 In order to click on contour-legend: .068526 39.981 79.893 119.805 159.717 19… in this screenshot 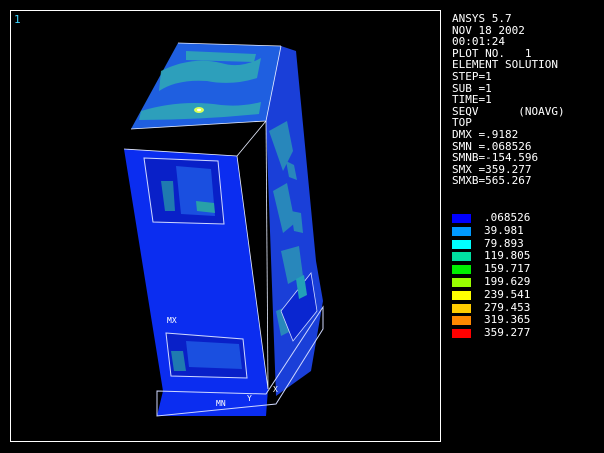, I will do `click(522, 276)`.